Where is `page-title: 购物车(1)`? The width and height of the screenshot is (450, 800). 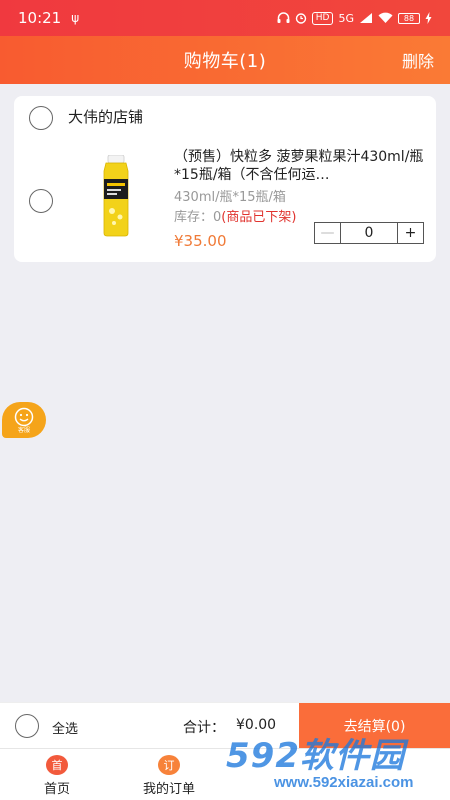 page-title: 购物车(1) is located at coordinates (225, 61).